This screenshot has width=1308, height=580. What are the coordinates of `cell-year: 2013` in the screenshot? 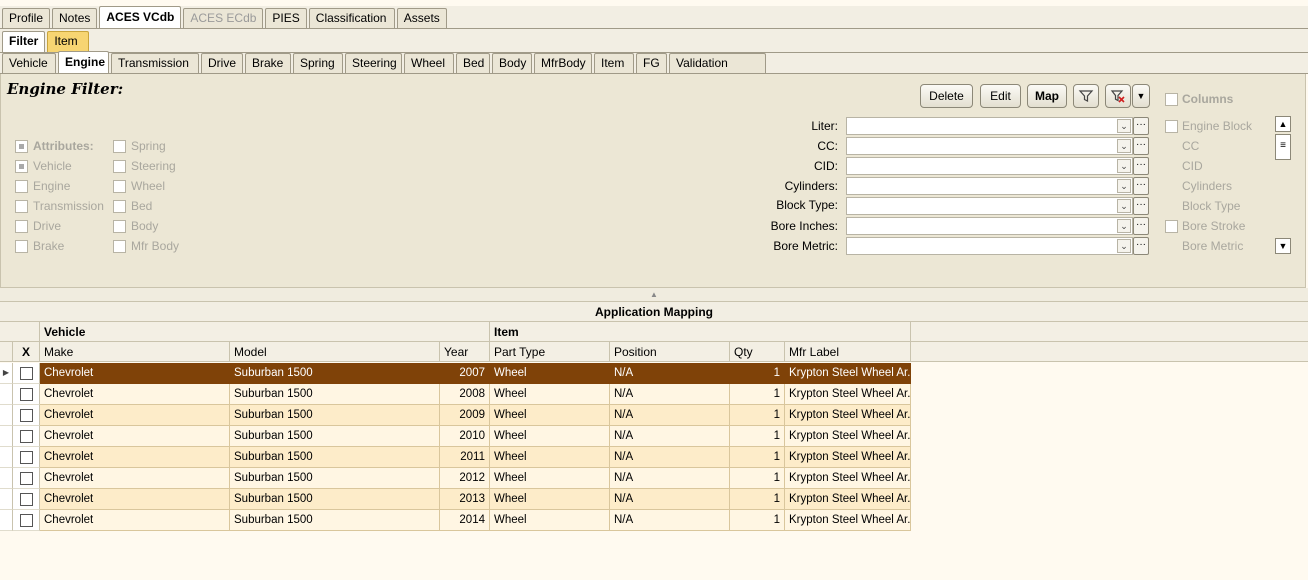 It's located at (465, 499).